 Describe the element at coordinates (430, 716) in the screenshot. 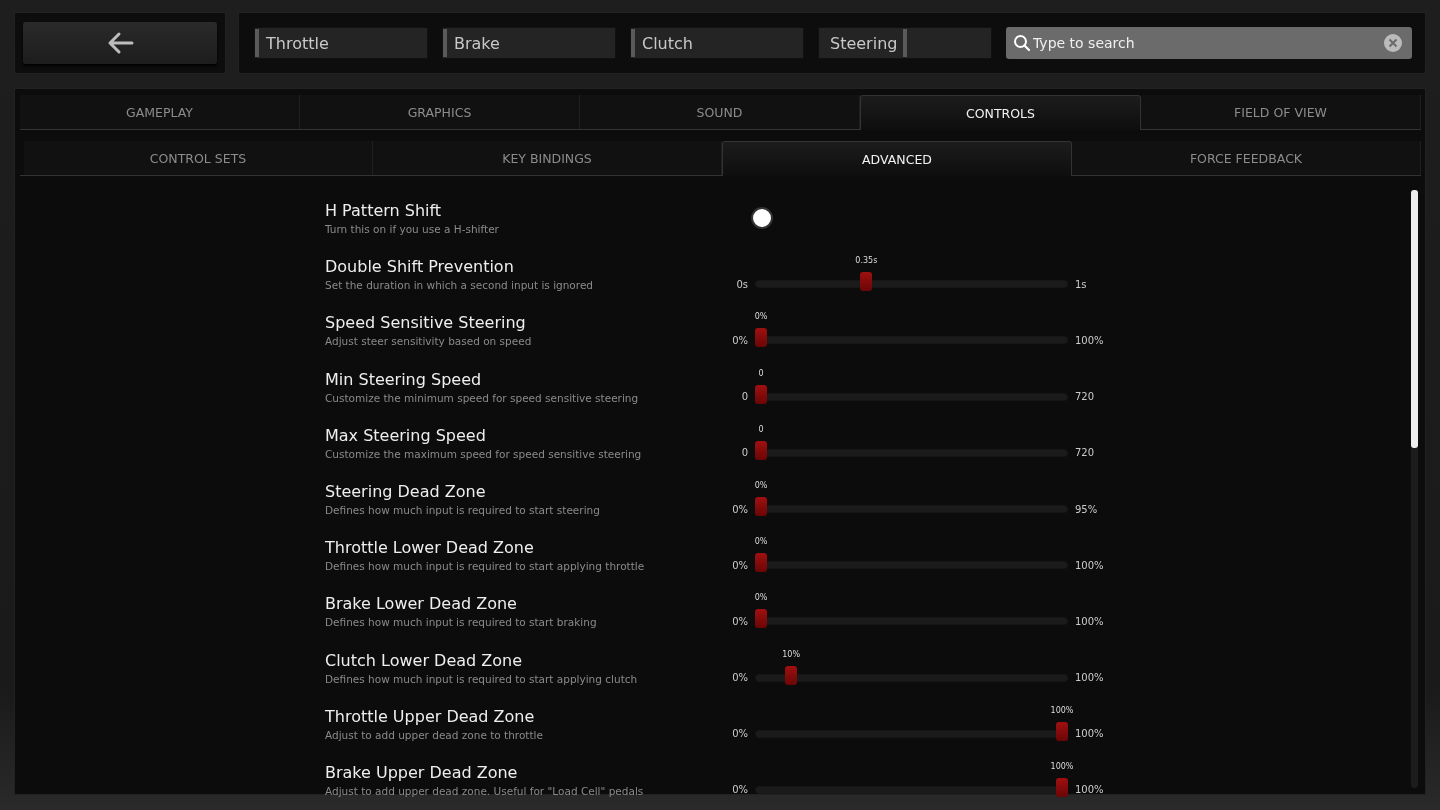

I see `setting-title: Throttle Upper Dead Zone` at that location.